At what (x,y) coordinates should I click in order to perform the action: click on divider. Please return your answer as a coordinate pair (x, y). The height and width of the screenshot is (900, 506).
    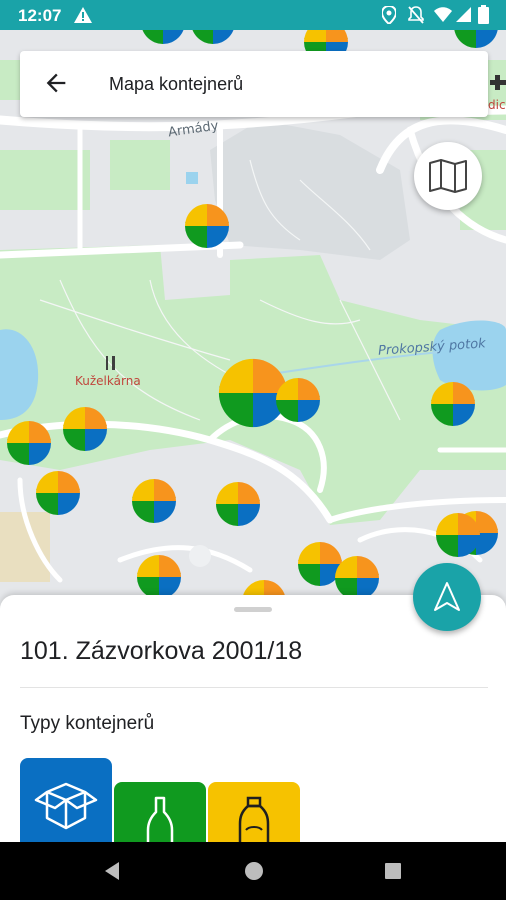
    Looking at the image, I should click on (254, 687).